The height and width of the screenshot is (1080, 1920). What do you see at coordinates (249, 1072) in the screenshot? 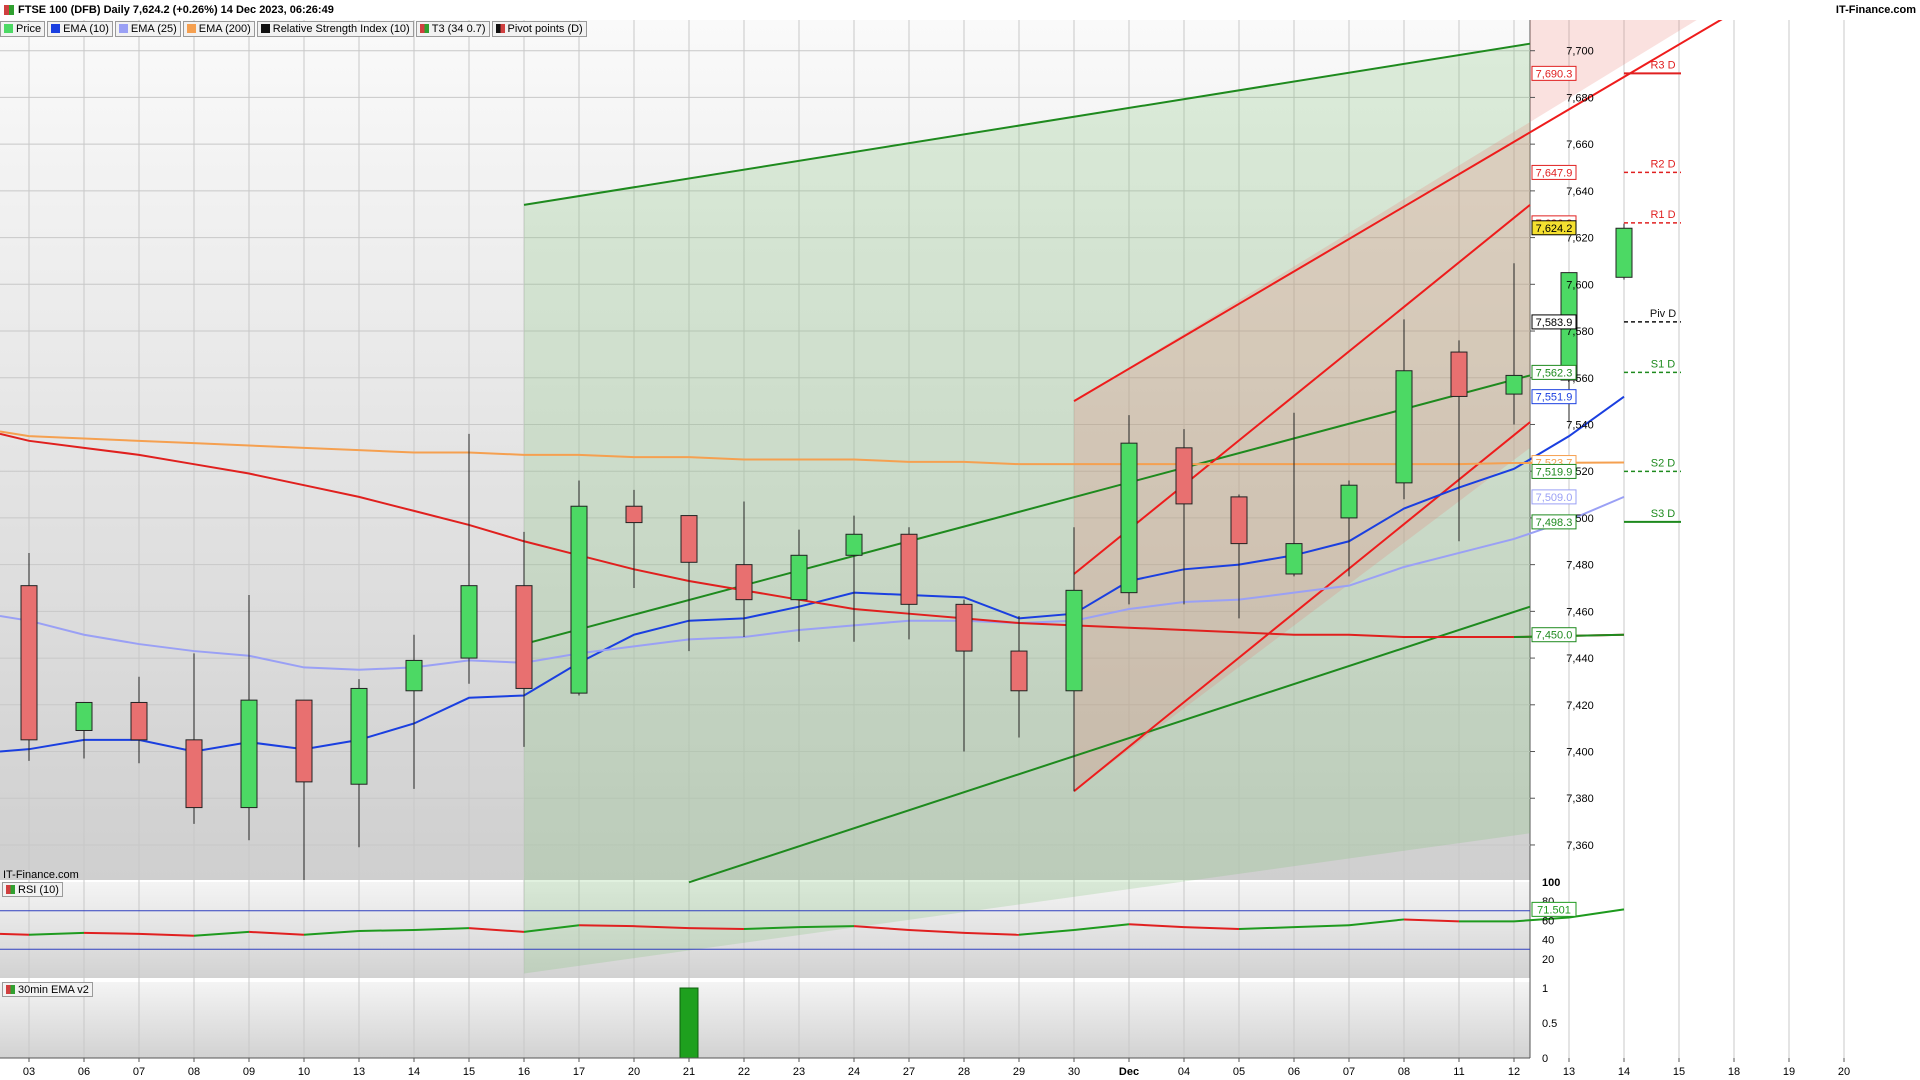
I see `x-tick-label: 09` at bounding box center [249, 1072].